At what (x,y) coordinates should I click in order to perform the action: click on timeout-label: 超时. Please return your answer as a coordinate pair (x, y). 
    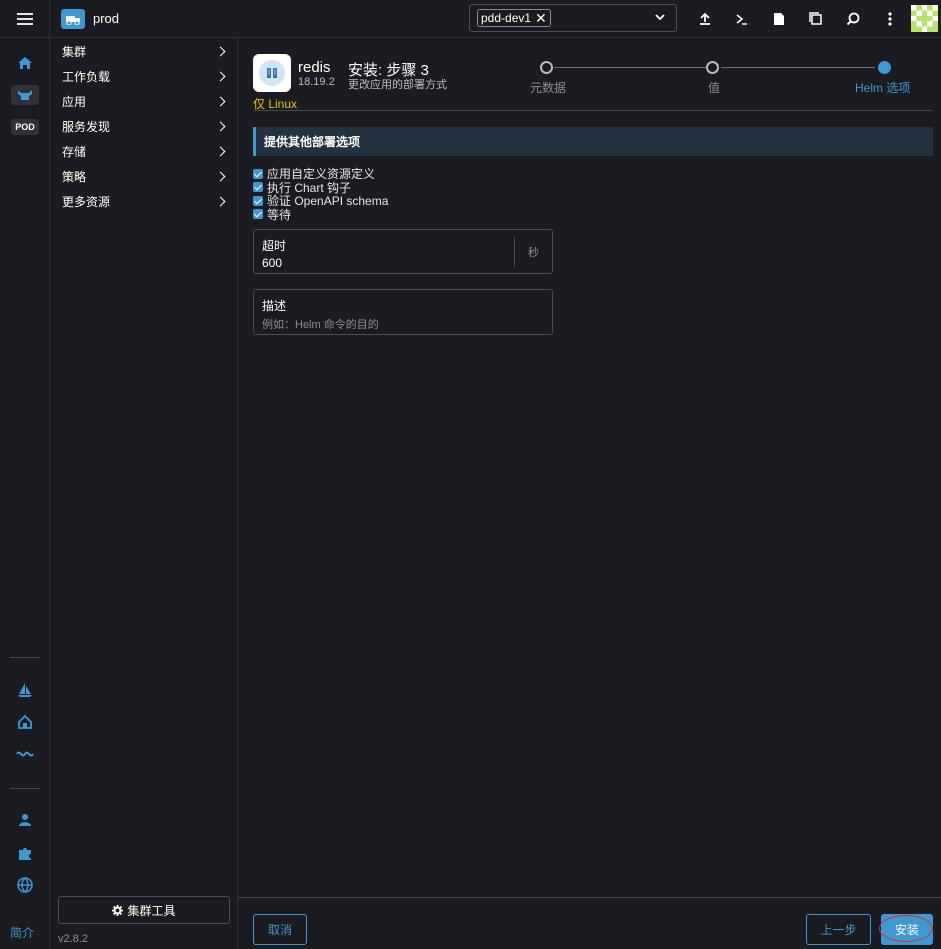
    Looking at the image, I should click on (274, 246).